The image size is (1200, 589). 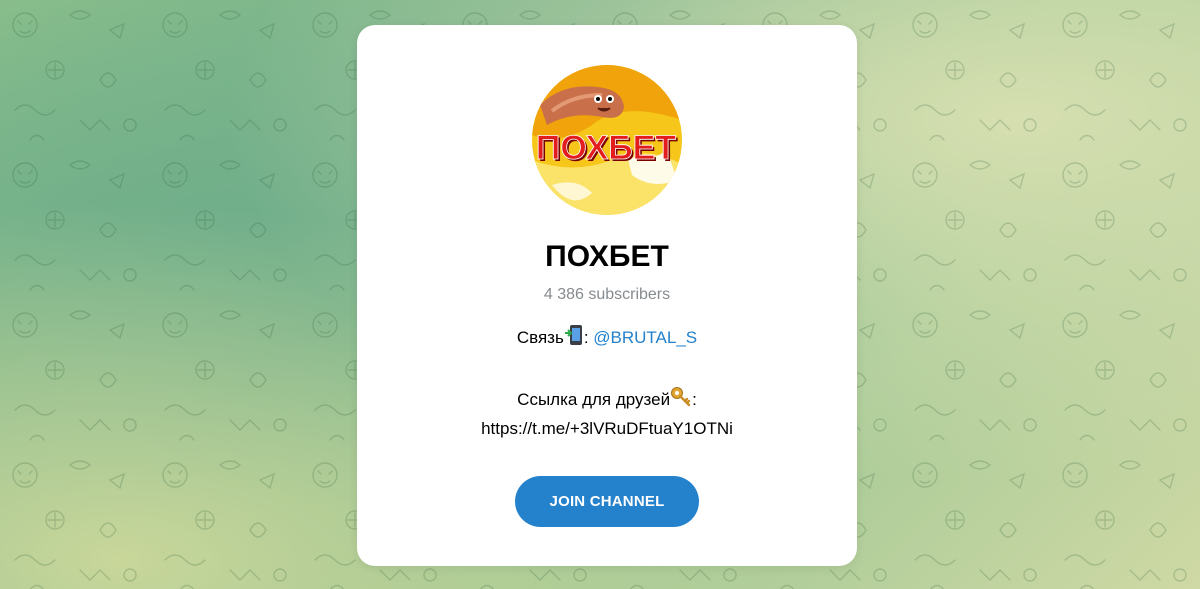 I want to click on subscriber-count: 4 386 subscribers, so click(x=607, y=294).